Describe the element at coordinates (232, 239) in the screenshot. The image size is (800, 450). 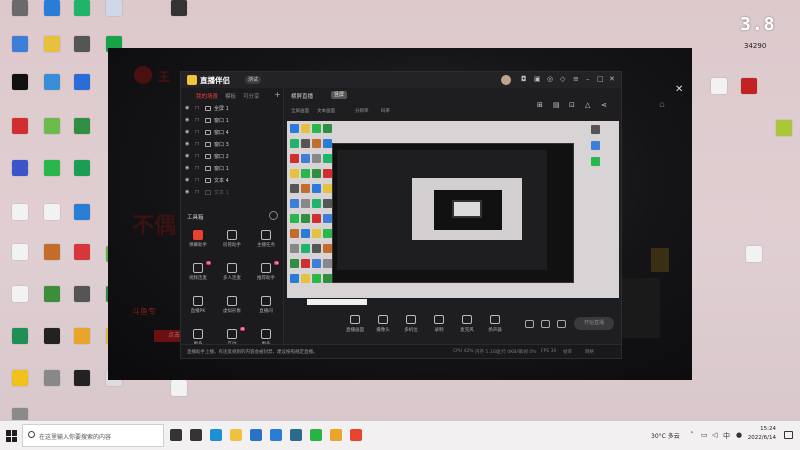
I see `tool-item: 房管助手` at that location.